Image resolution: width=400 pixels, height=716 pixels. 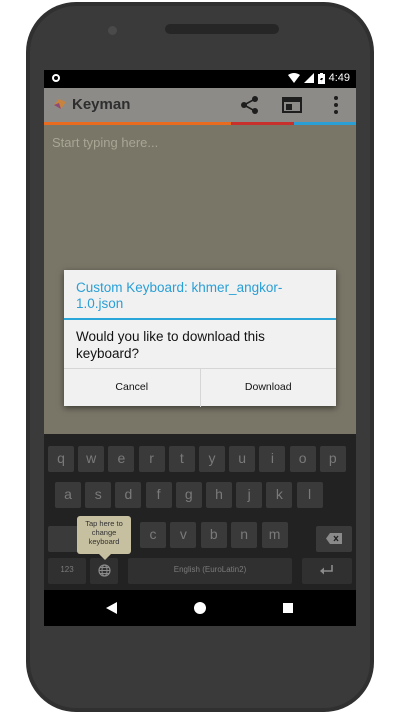 I want to click on key-t: t, so click(x=181, y=459).